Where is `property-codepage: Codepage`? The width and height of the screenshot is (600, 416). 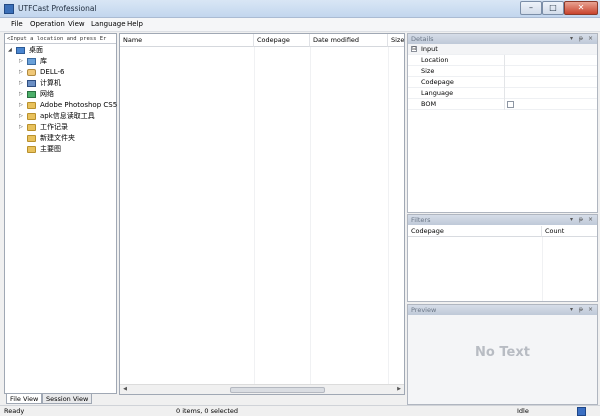 property-codepage: Codepage is located at coordinates (502, 82).